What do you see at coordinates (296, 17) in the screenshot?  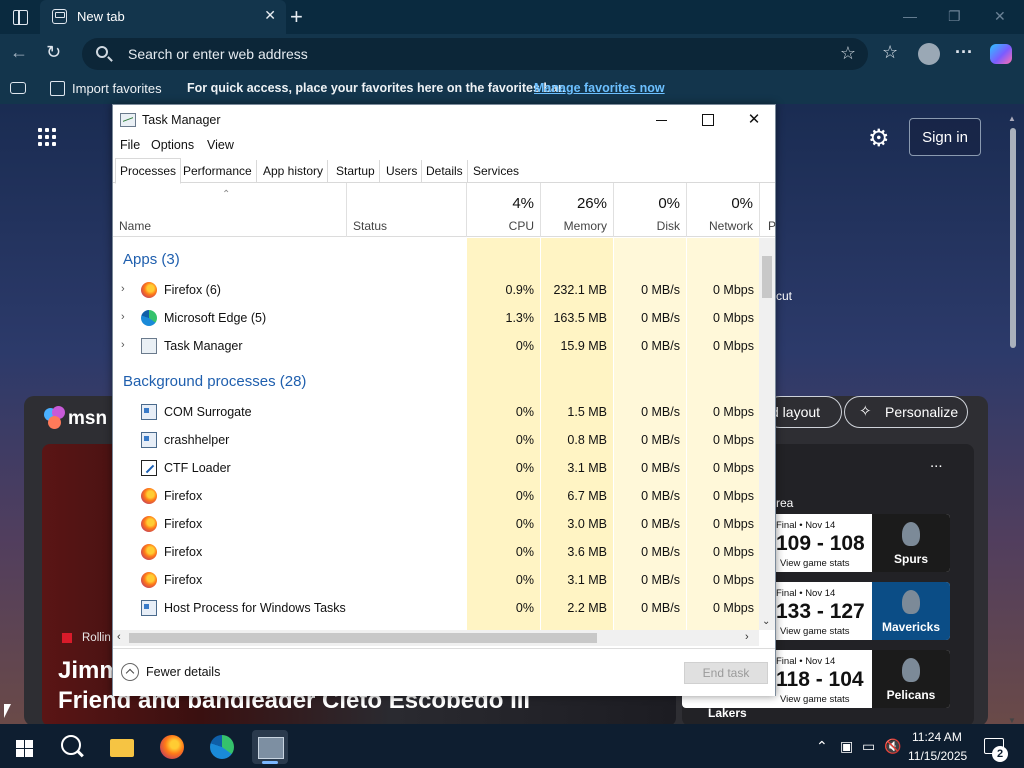 I see `new-tab-button: +` at bounding box center [296, 17].